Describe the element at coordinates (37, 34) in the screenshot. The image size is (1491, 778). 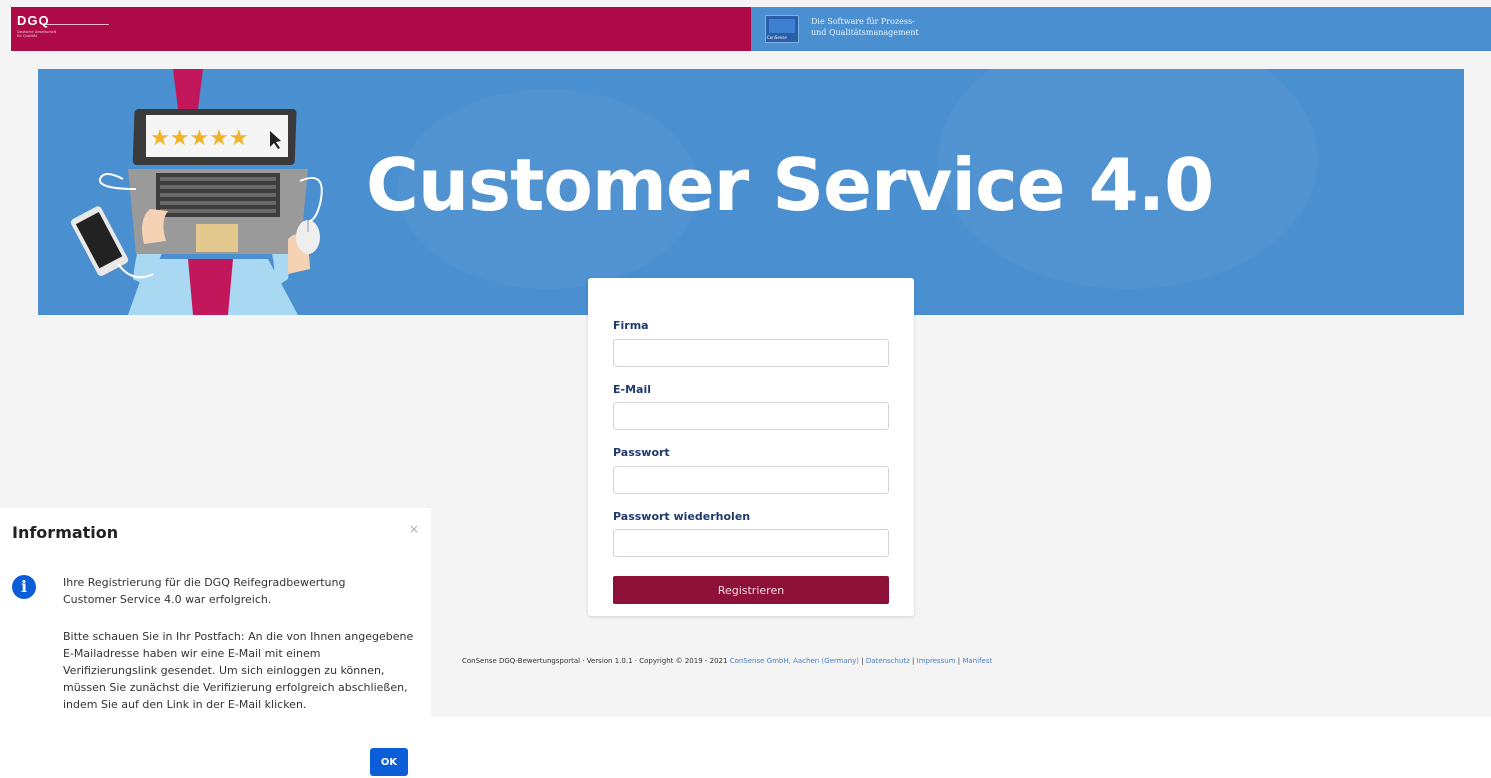
I see `dgq-logo-subtitle: Deutsche Gesellschaft für Qualität` at that location.